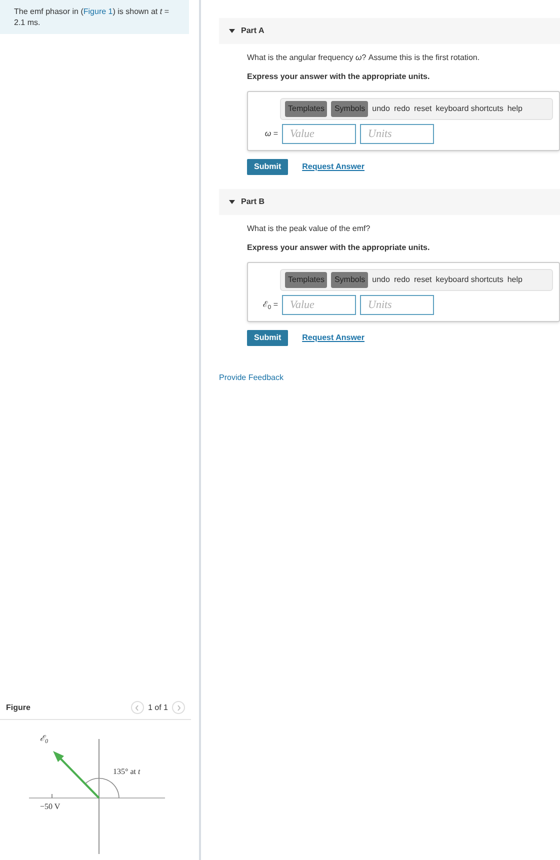  What do you see at coordinates (389, 202) in the screenshot?
I see `part-header: Part B` at bounding box center [389, 202].